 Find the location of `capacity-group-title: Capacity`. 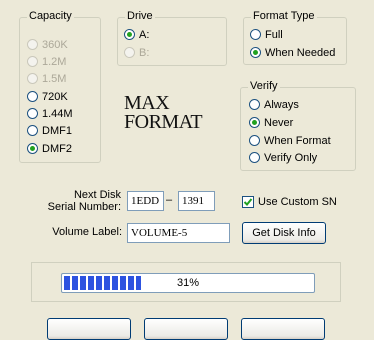

capacity-group-title: Capacity is located at coordinates (50, 16).